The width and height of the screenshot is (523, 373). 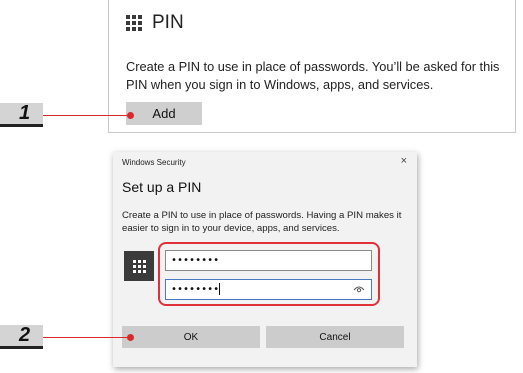 What do you see at coordinates (154, 162) in the screenshot?
I see `dialog-window-title: Windows Security` at bounding box center [154, 162].